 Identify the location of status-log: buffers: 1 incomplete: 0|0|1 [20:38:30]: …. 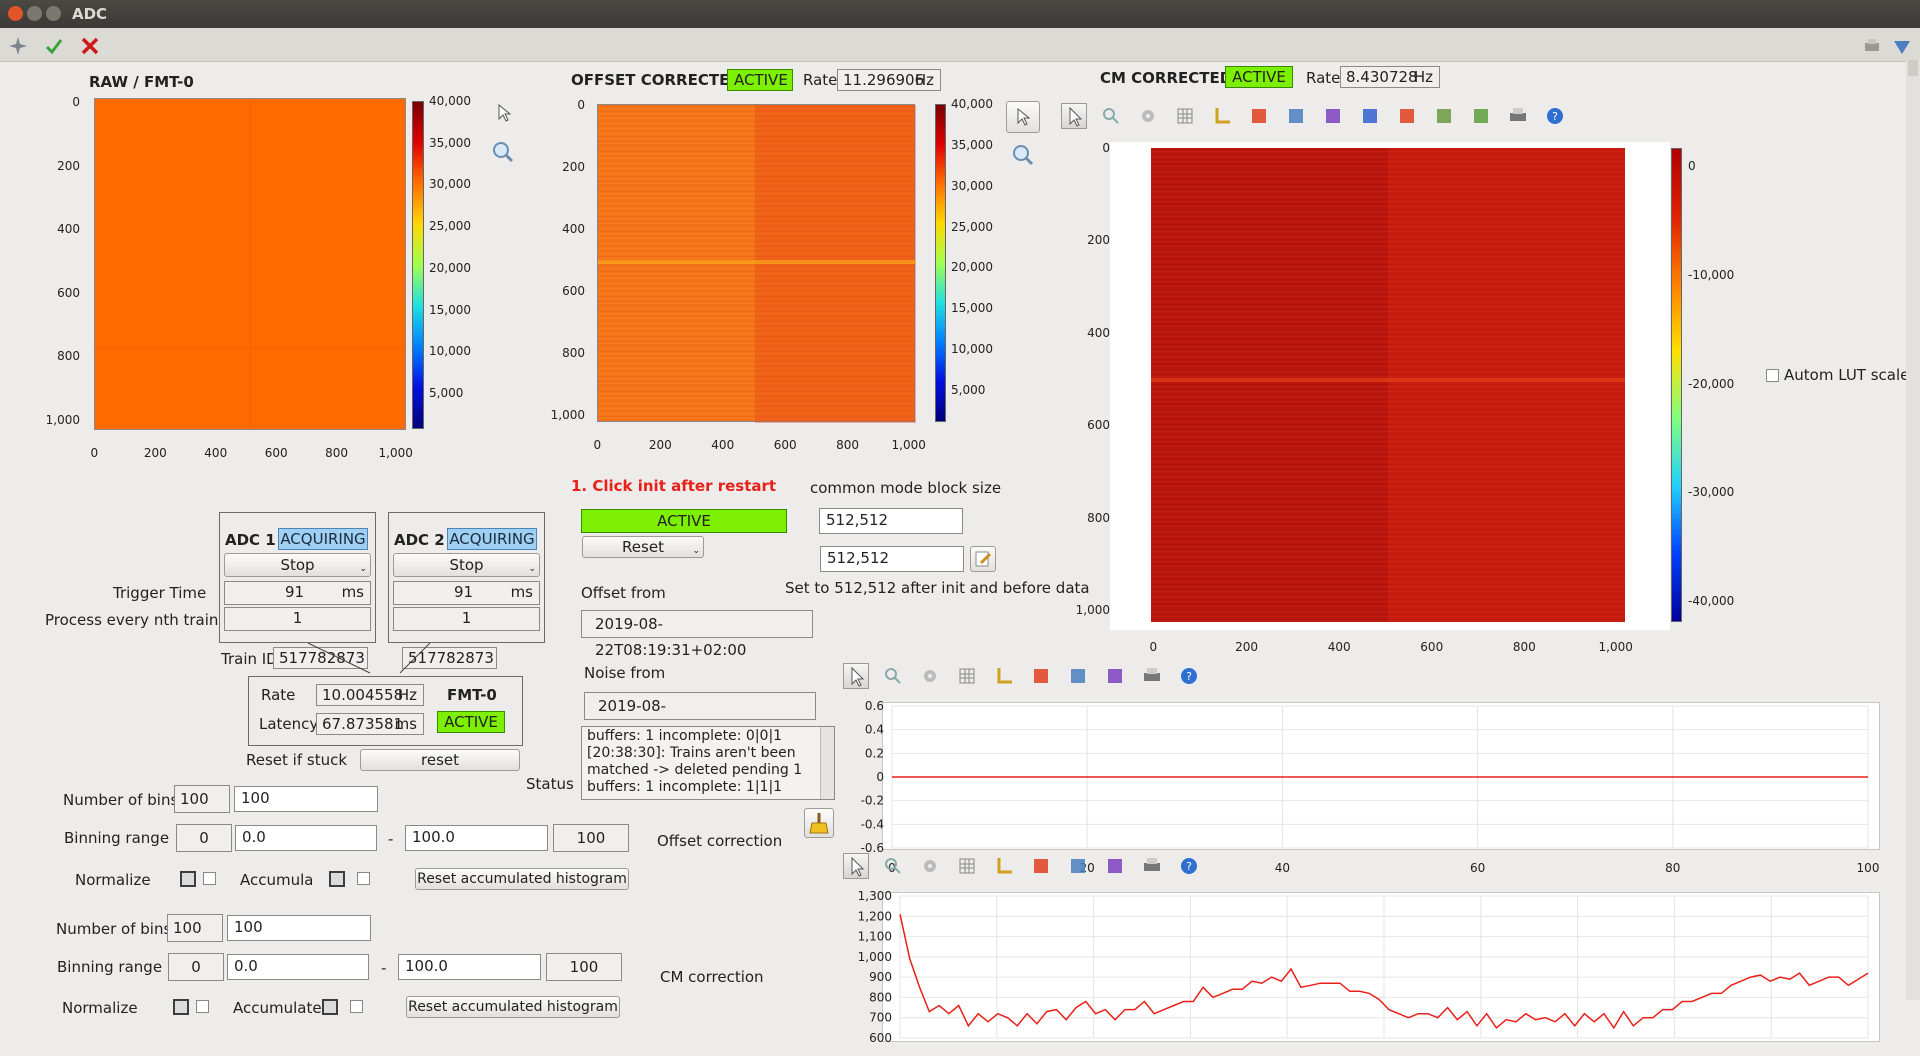
(708, 763).